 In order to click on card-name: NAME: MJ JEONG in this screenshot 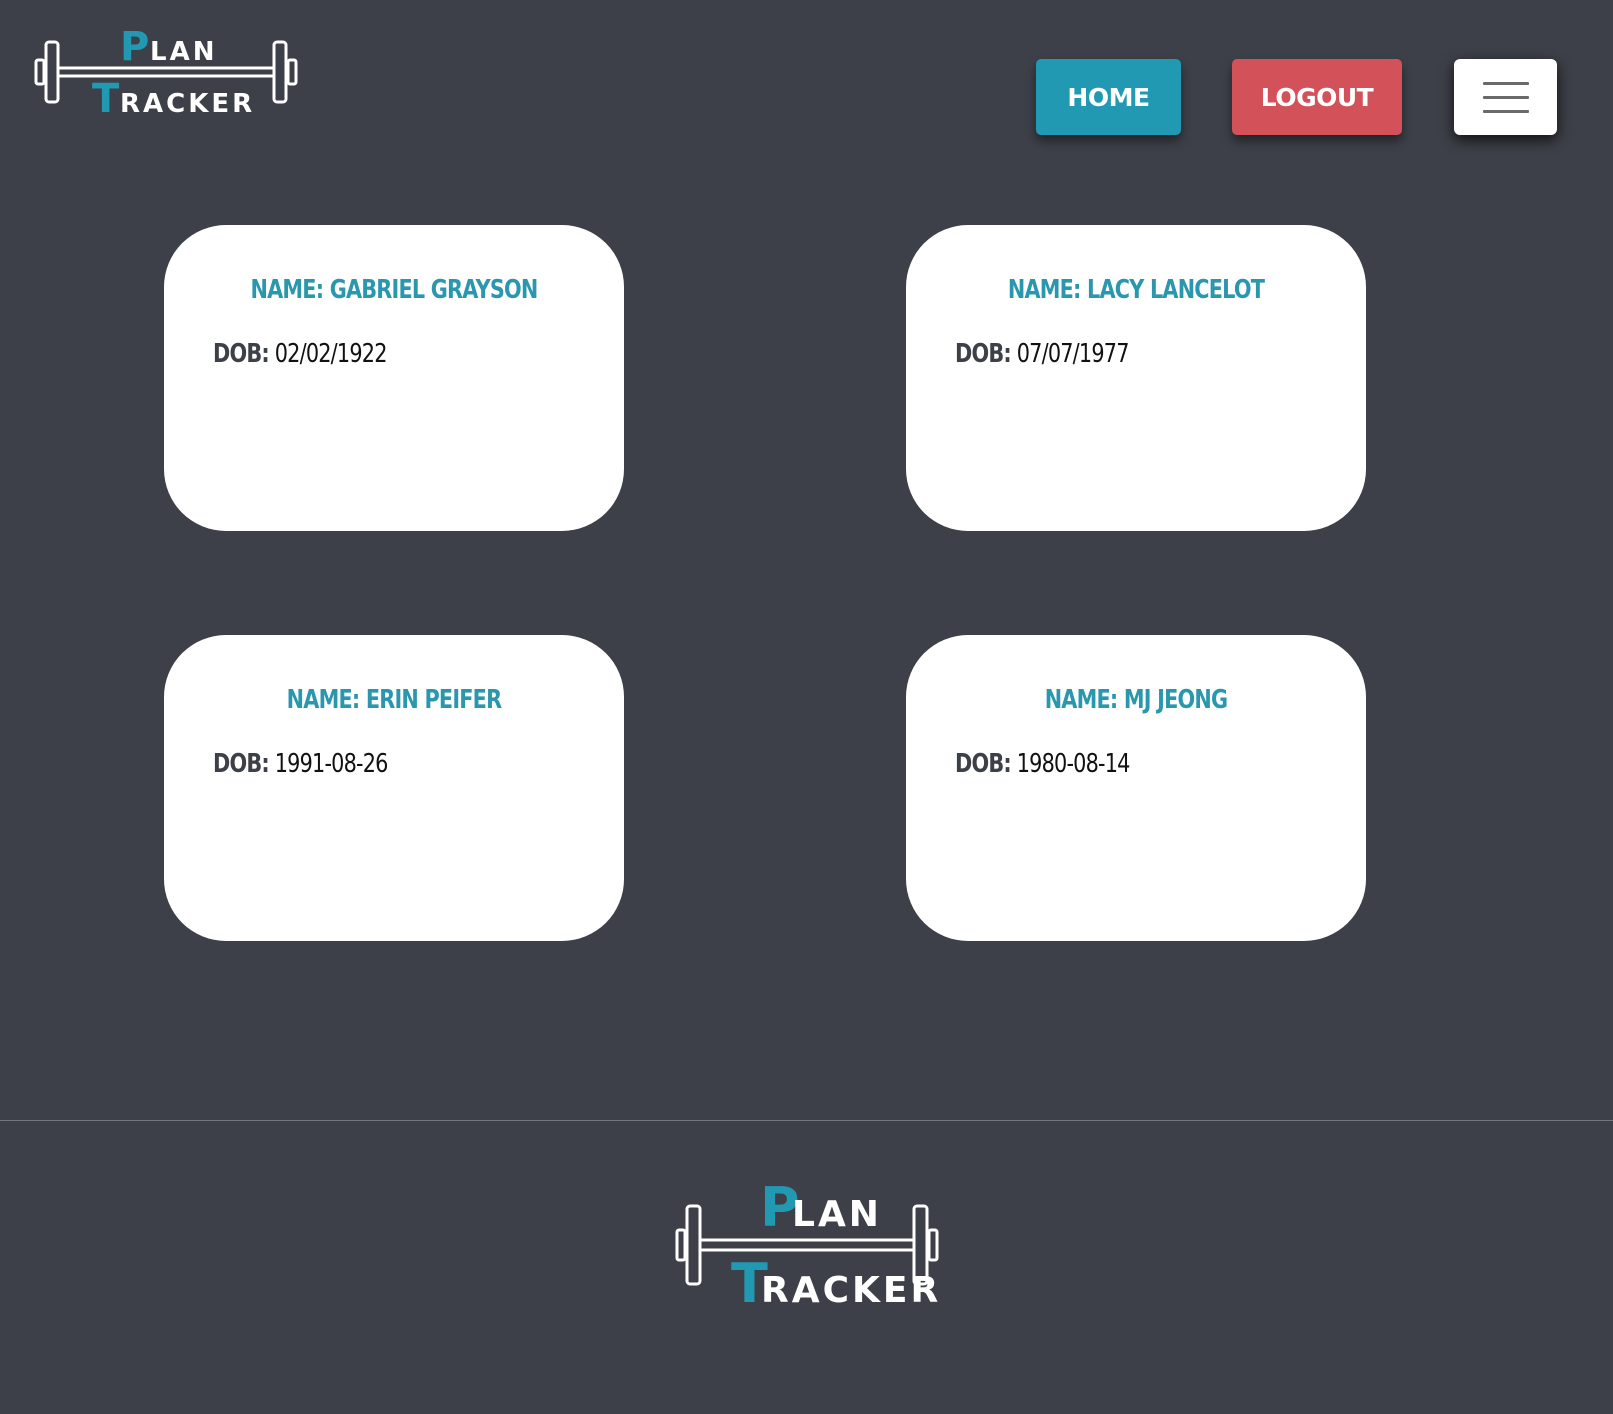, I will do `click(1136, 700)`.